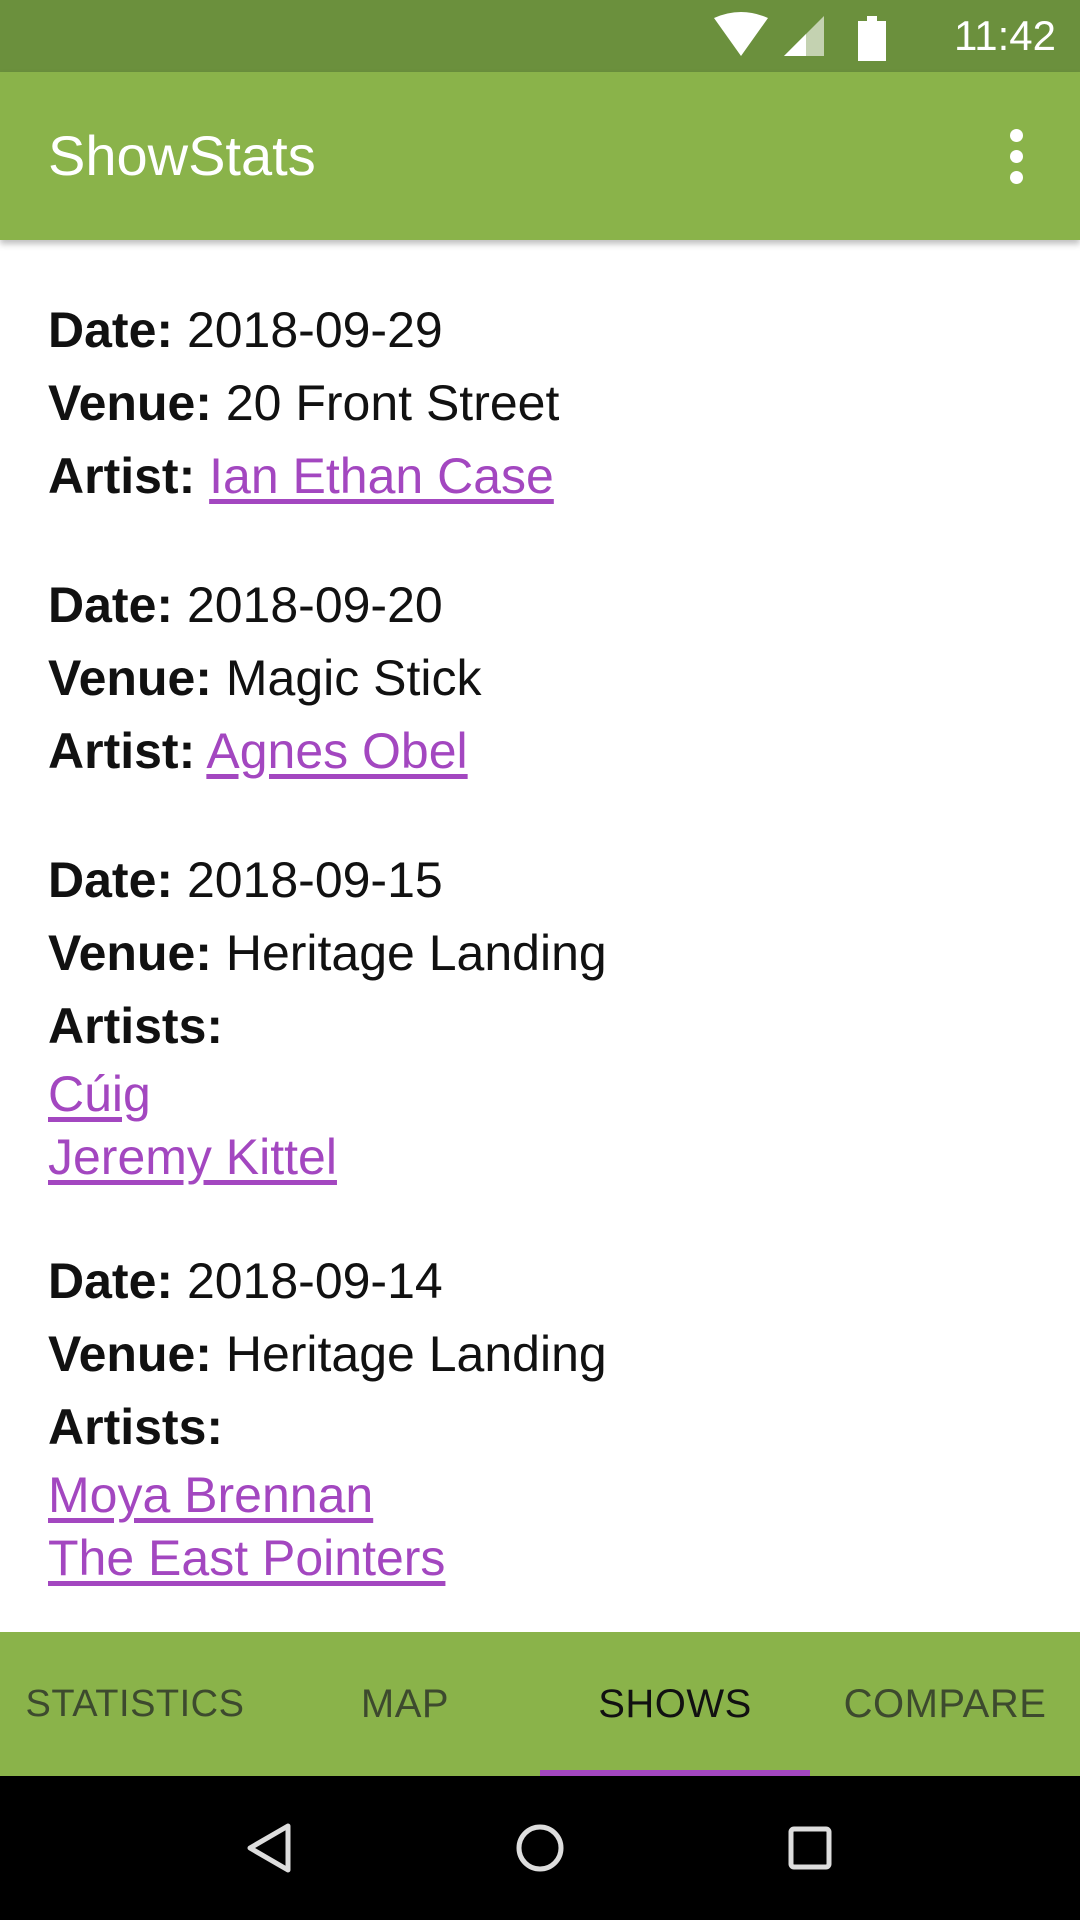 This screenshot has width=1080, height=1920. I want to click on artist-link: Agnes Obel, so click(336, 751).